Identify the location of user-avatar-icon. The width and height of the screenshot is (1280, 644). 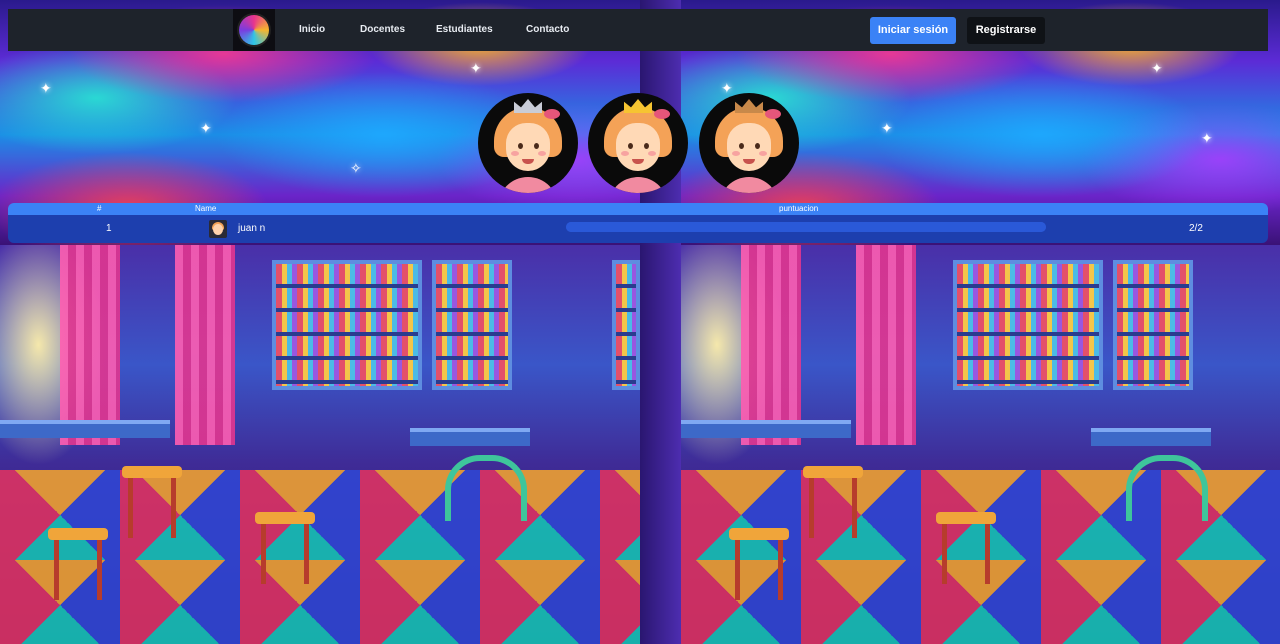
(218, 229).